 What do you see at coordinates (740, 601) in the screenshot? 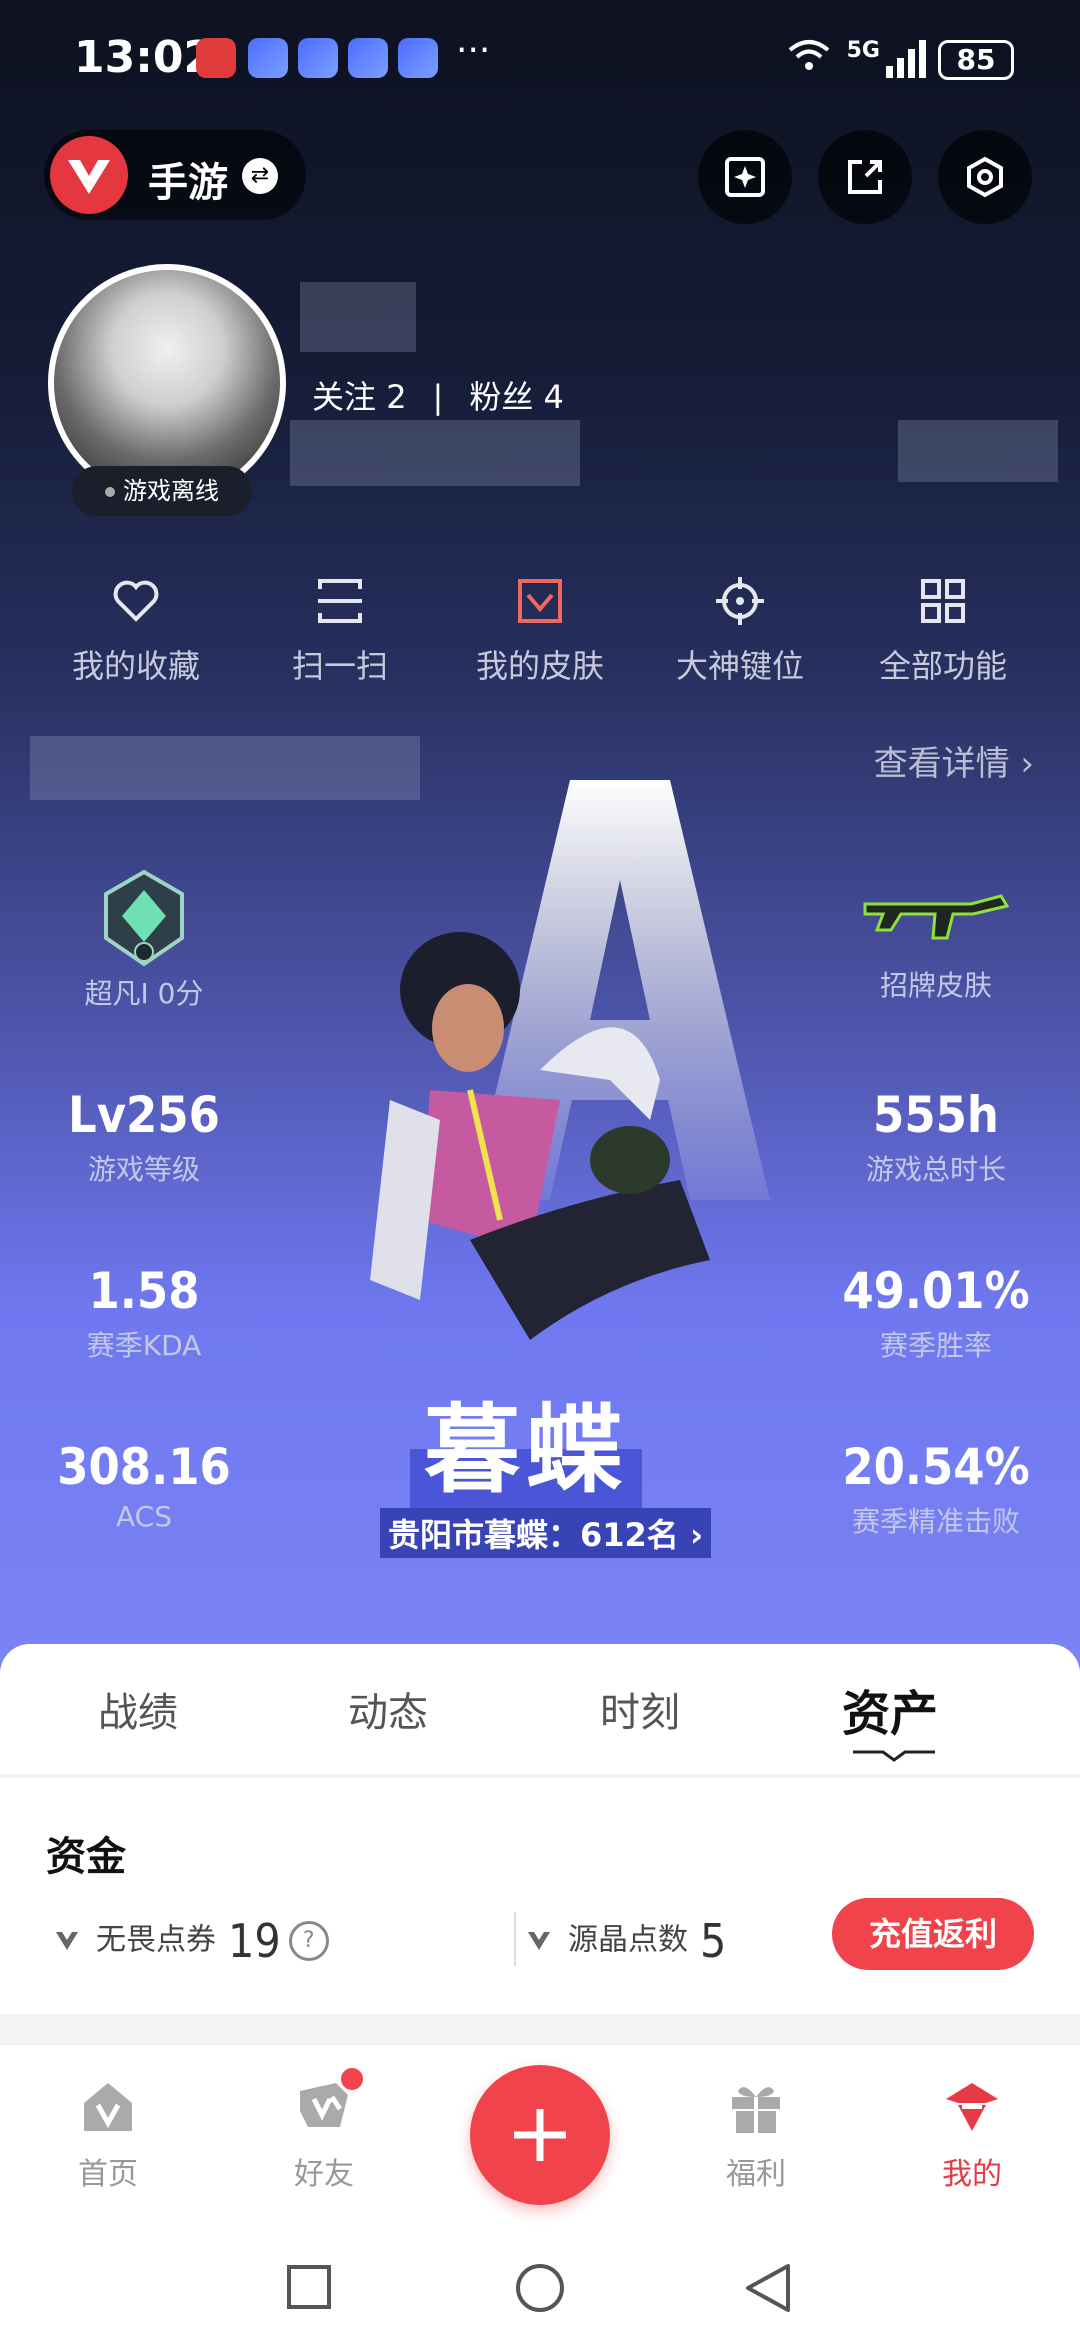
I see `crosshair-icon` at bounding box center [740, 601].